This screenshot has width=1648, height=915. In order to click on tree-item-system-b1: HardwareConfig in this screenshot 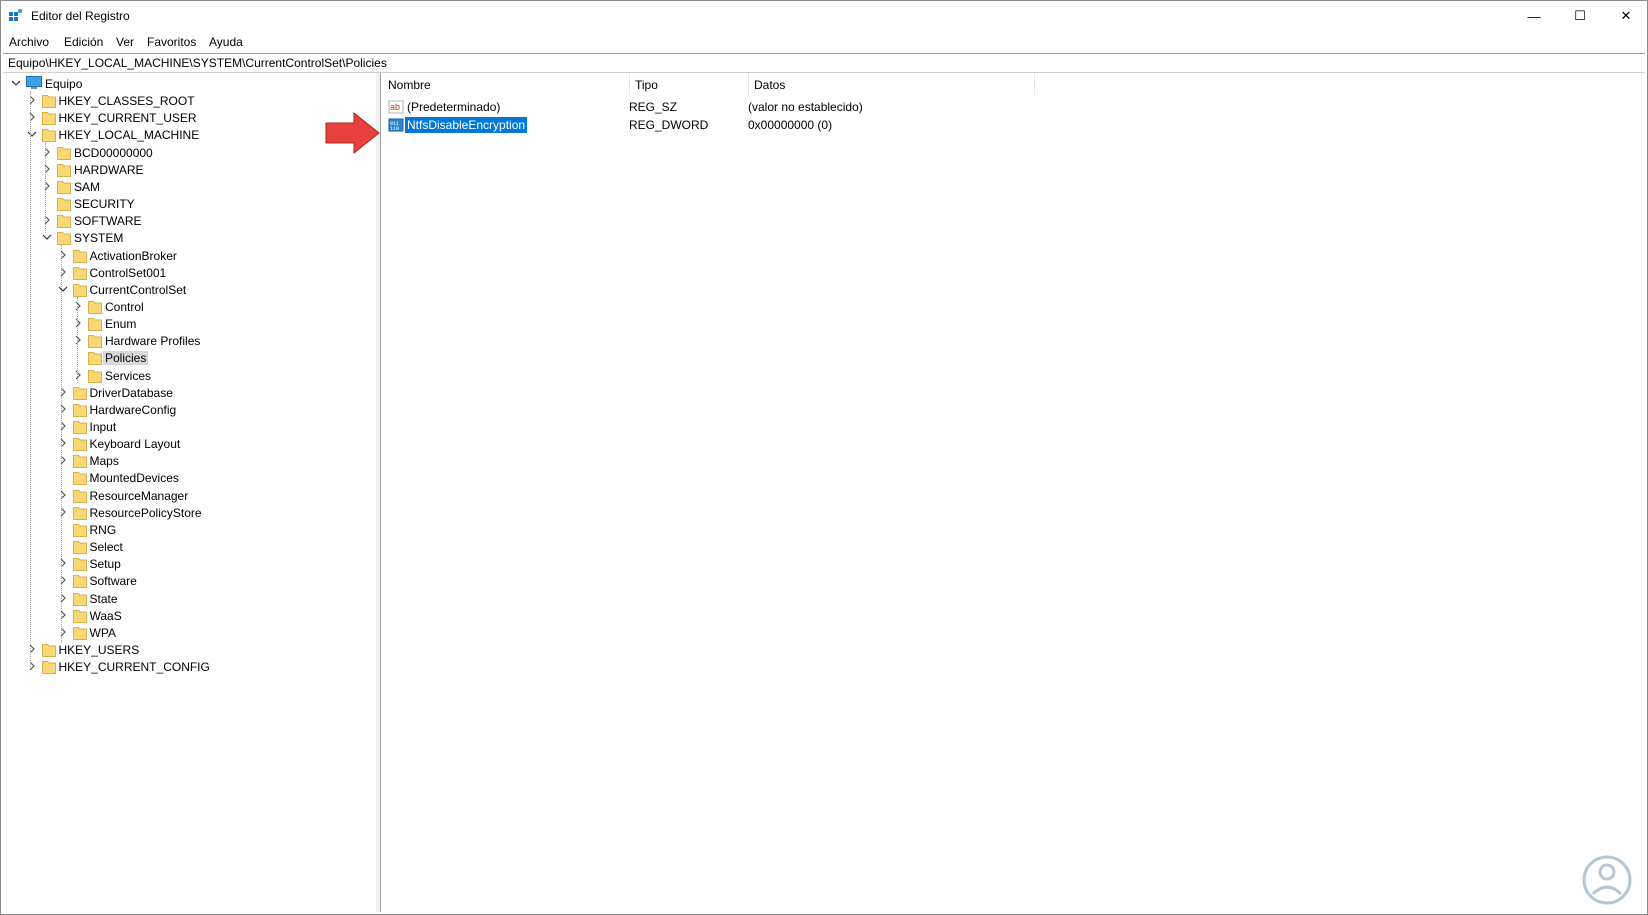, I will do `click(188, 410)`.